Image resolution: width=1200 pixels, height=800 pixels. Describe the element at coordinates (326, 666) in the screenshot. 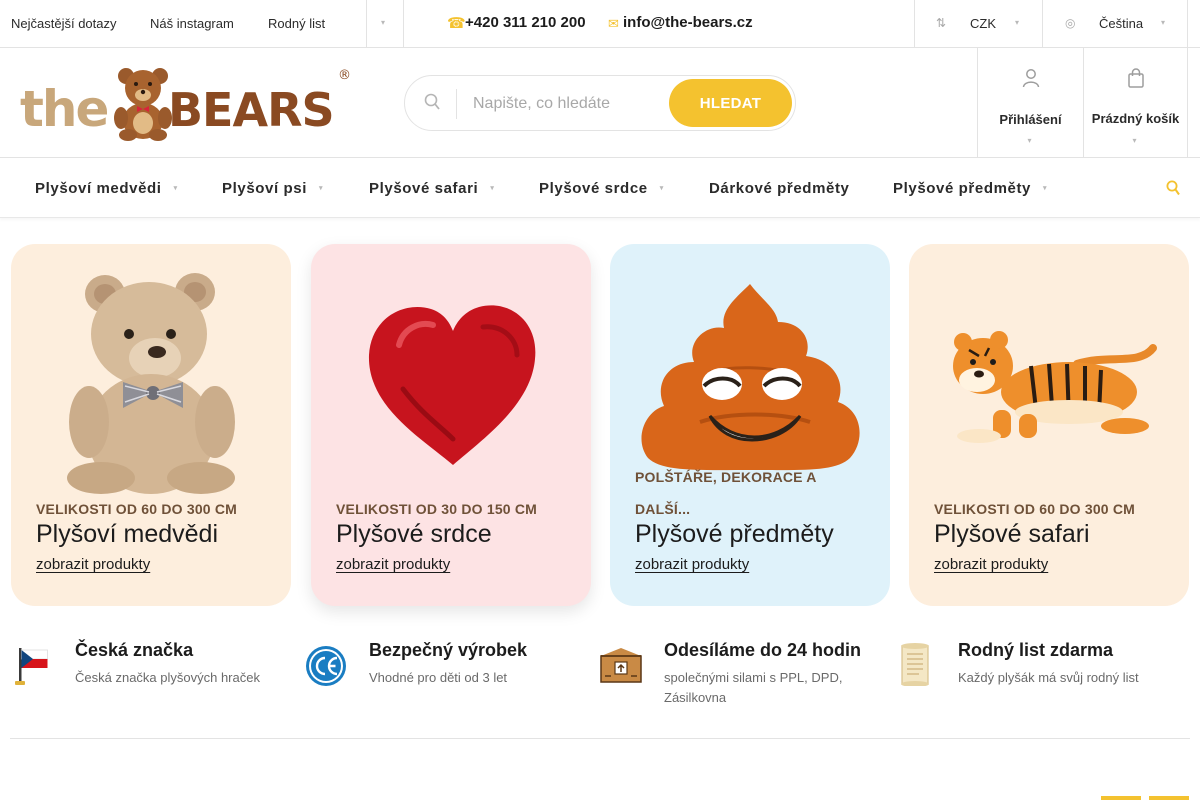

I see `ce-mark-icon` at that location.